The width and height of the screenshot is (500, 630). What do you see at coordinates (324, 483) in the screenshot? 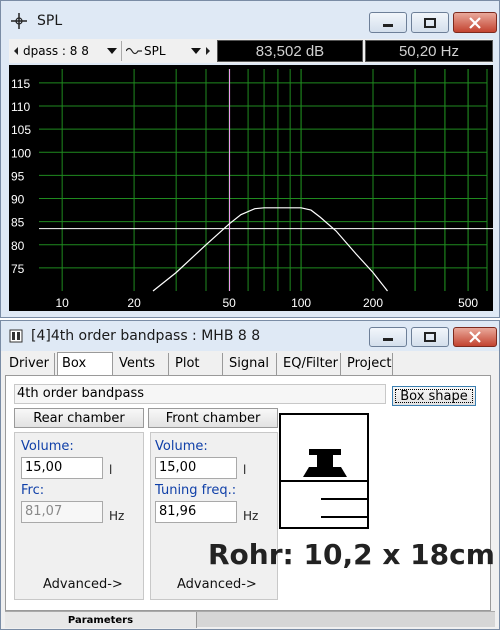
I see `bandpass-box-icon` at bounding box center [324, 483].